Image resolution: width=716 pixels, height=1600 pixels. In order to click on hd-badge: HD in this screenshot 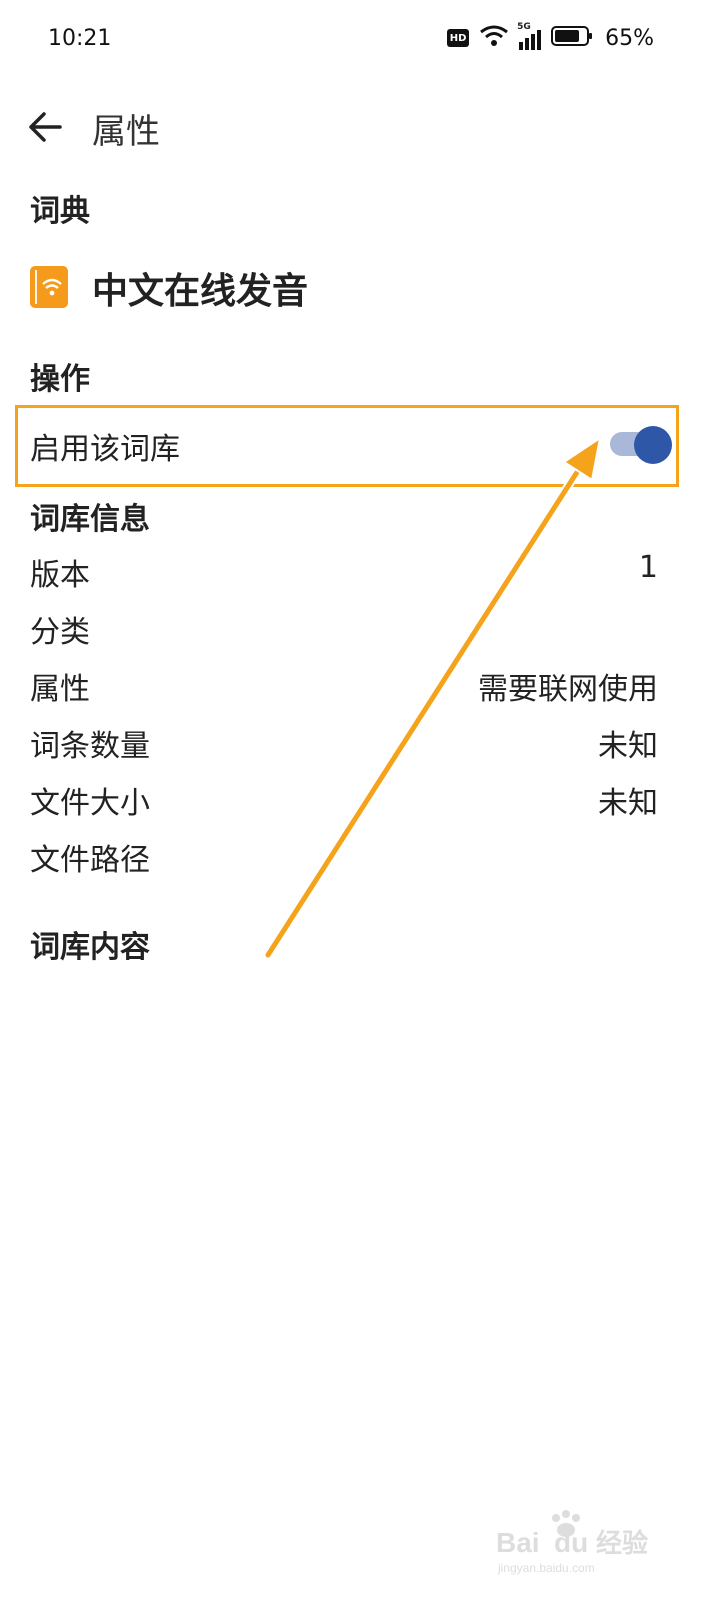, I will do `click(458, 38)`.